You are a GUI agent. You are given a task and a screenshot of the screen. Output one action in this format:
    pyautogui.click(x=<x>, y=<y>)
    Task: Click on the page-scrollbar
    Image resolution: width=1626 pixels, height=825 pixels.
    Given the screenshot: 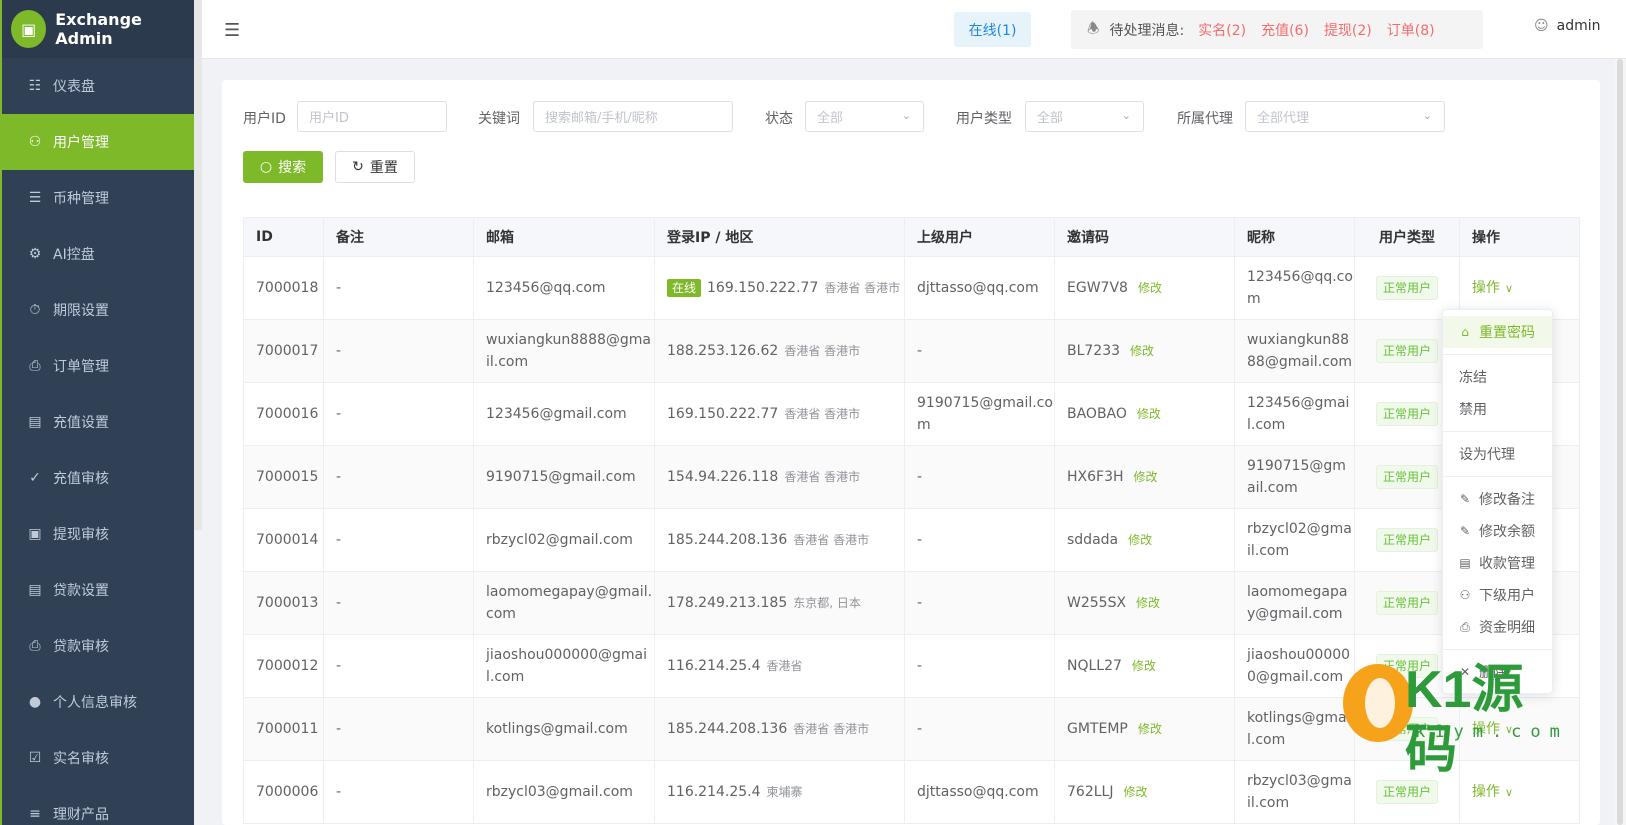 What is the action you would take?
    pyautogui.click(x=1620, y=442)
    